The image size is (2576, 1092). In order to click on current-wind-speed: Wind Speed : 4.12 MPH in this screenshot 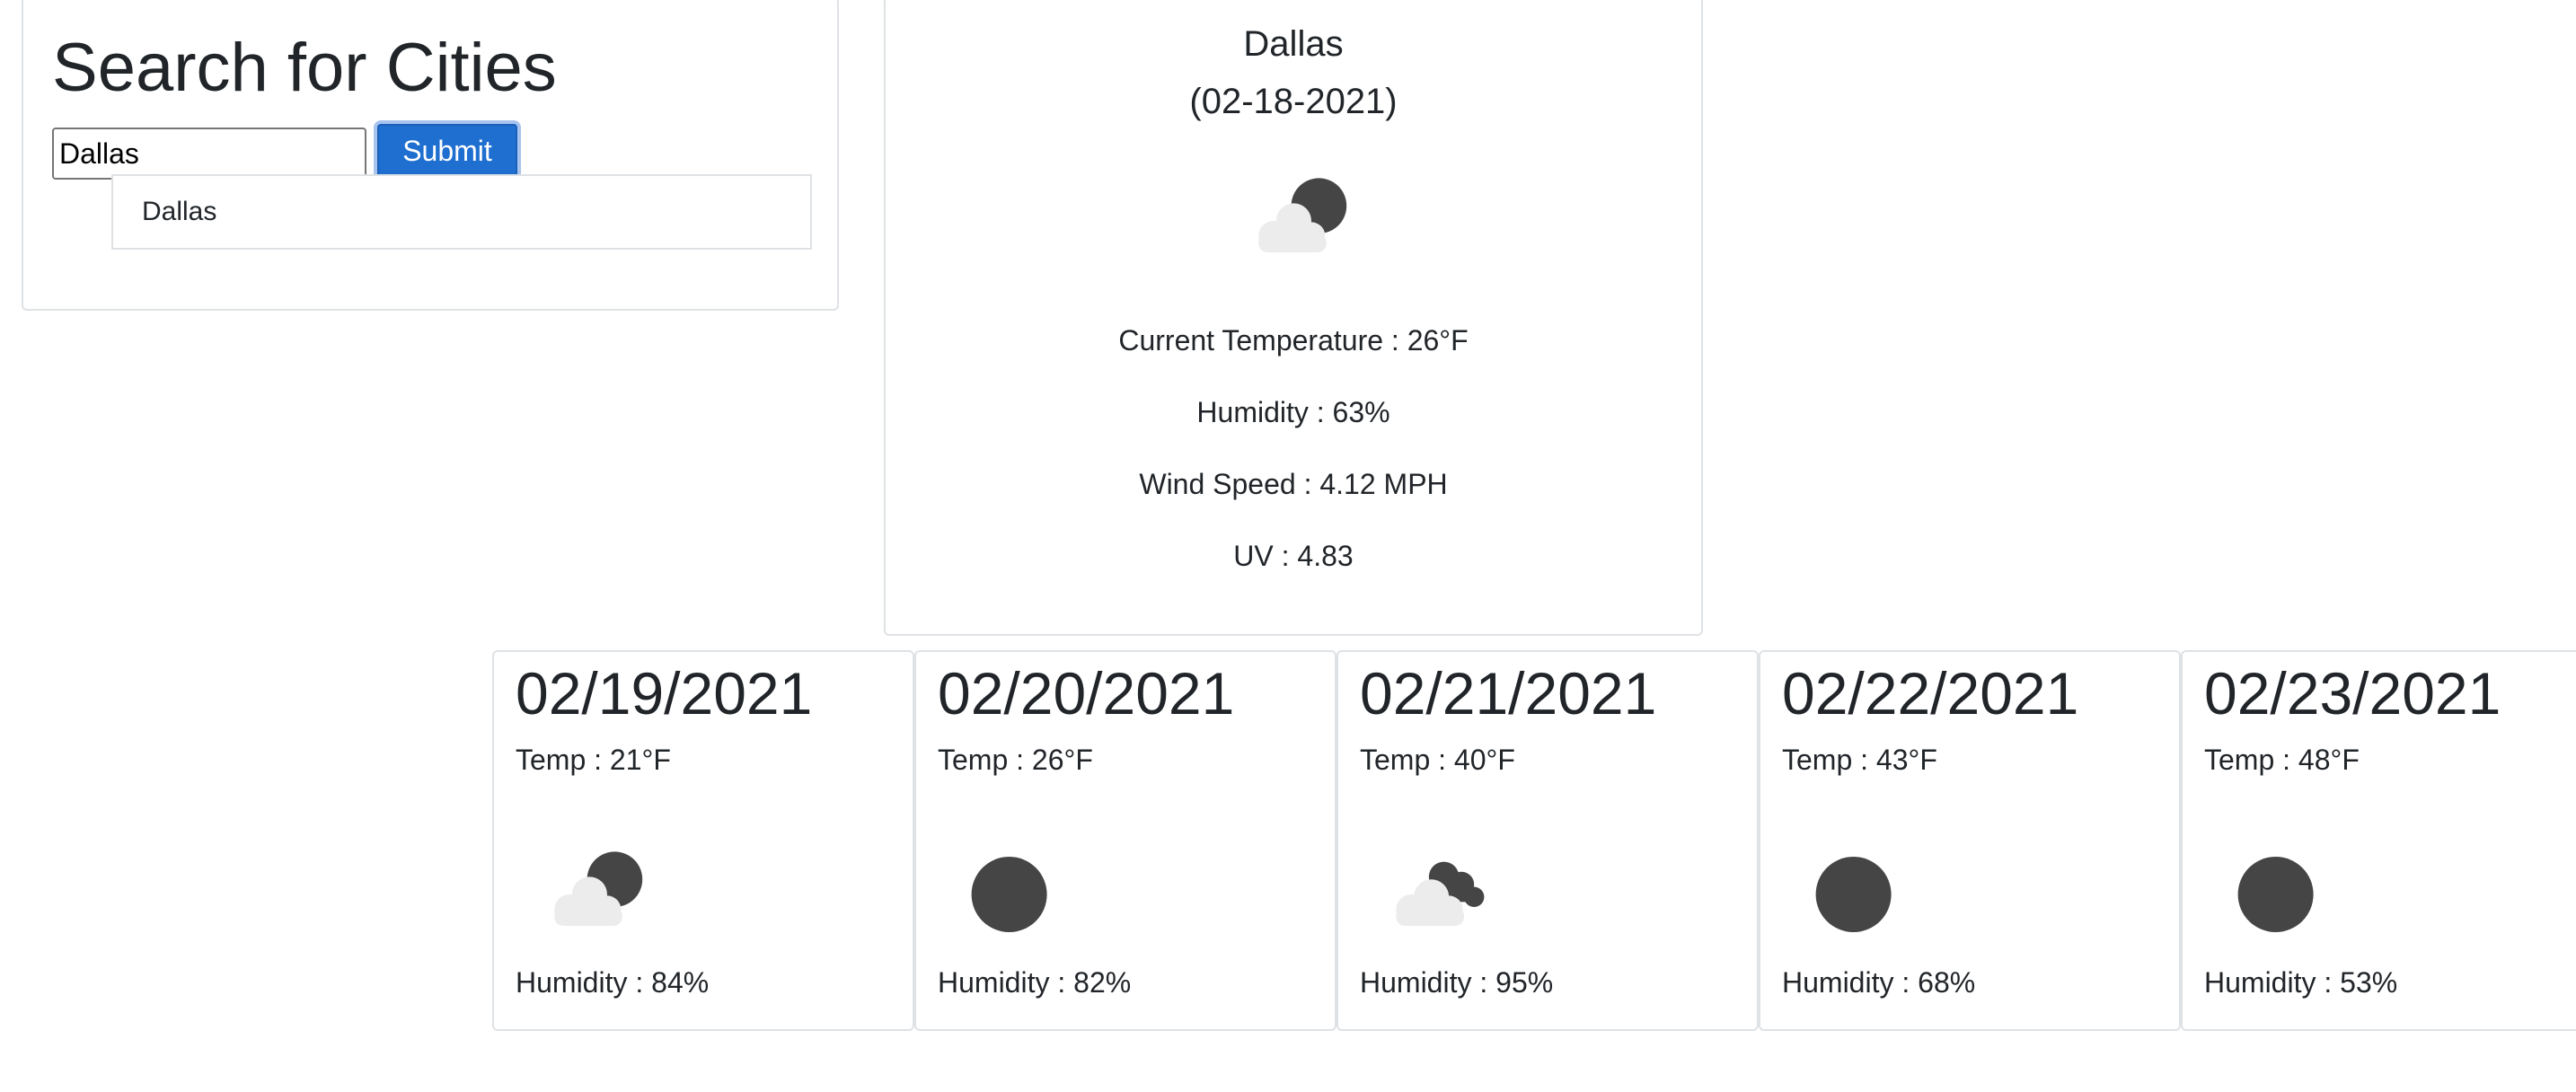, I will do `click(1293, 484)`.